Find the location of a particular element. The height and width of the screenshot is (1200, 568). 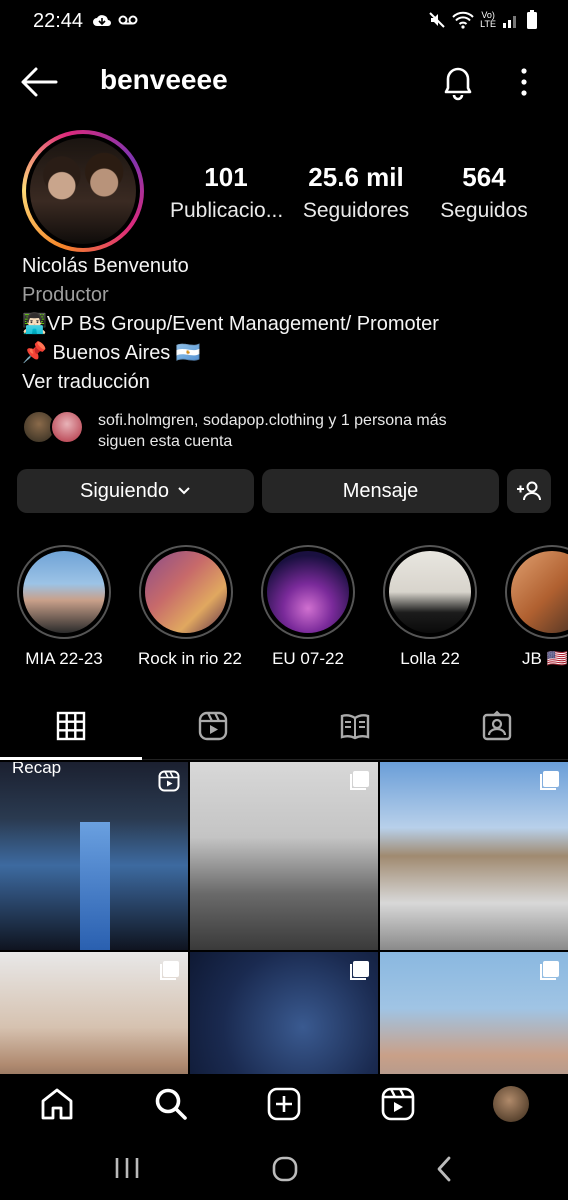

highlight-item: MIA 22-23 is located at coordinates (64, 607).